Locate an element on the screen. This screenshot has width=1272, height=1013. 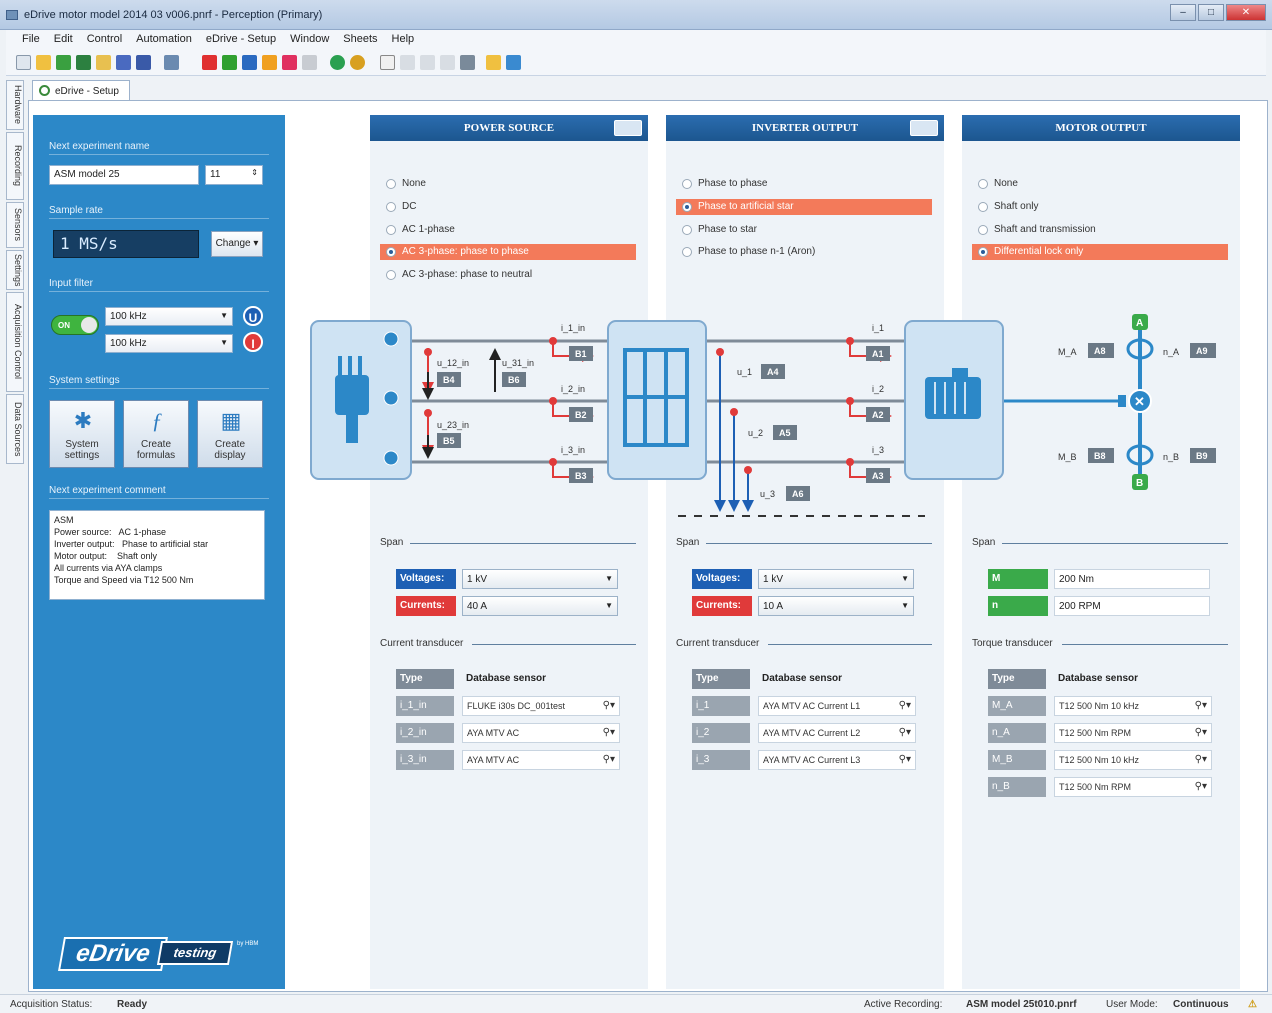
label-n-b: n_B is located at coordinates (1171, 457).